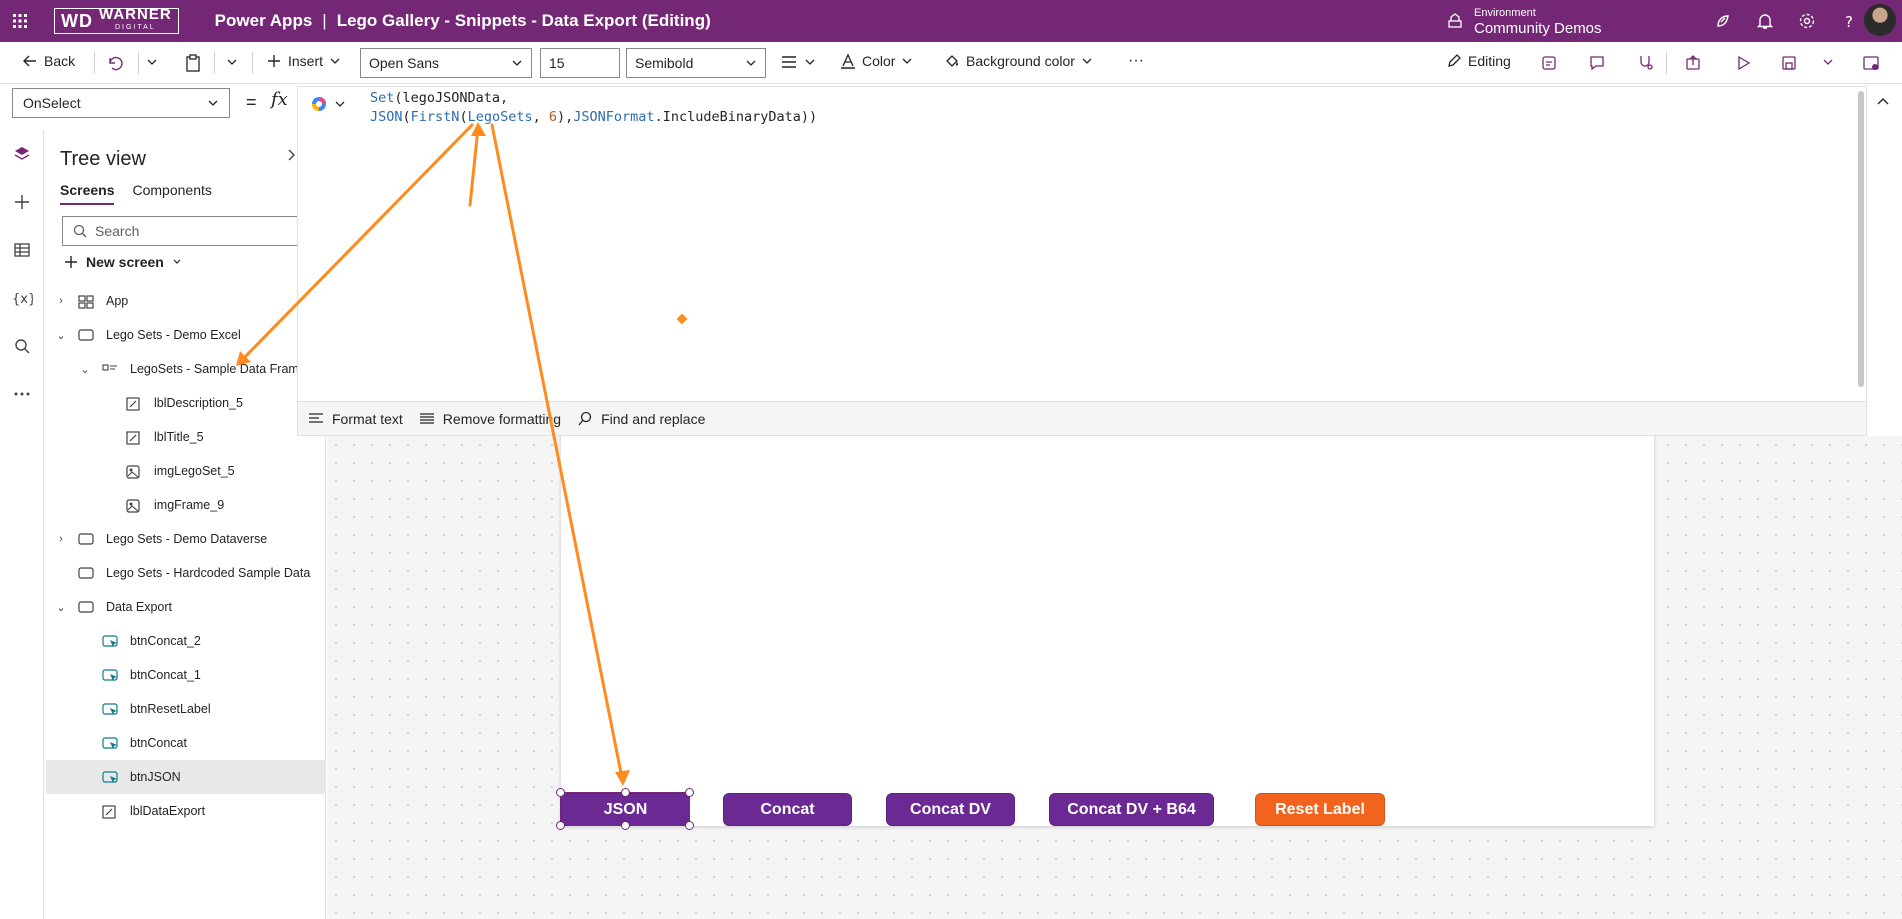 The image size is (1902, 919). I want to click on tree-item-btnconcat: btnConcat, so click(186, 743).